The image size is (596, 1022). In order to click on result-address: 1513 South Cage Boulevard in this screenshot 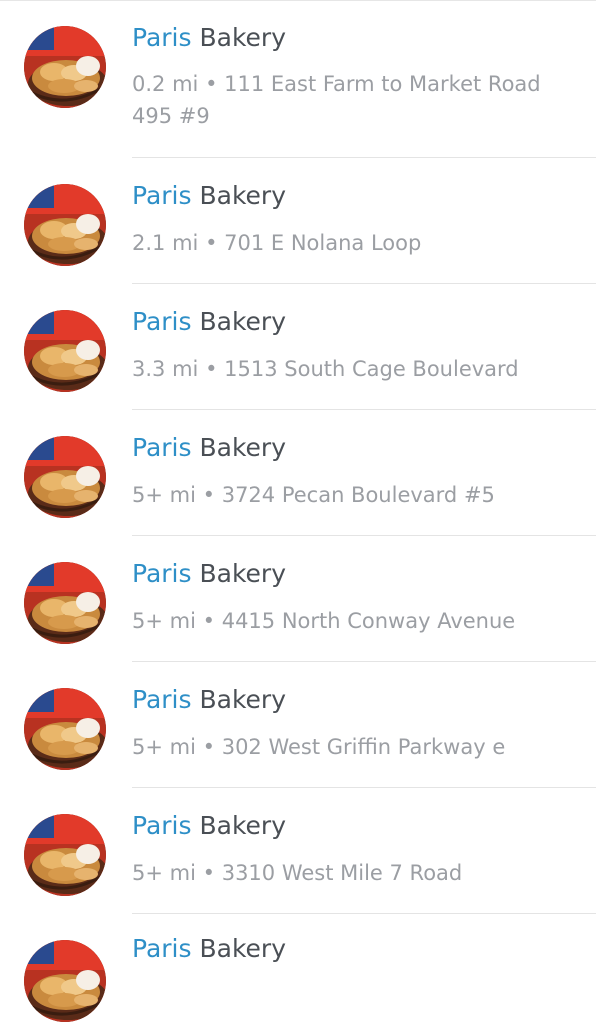, I will do `click(371, 369)`.